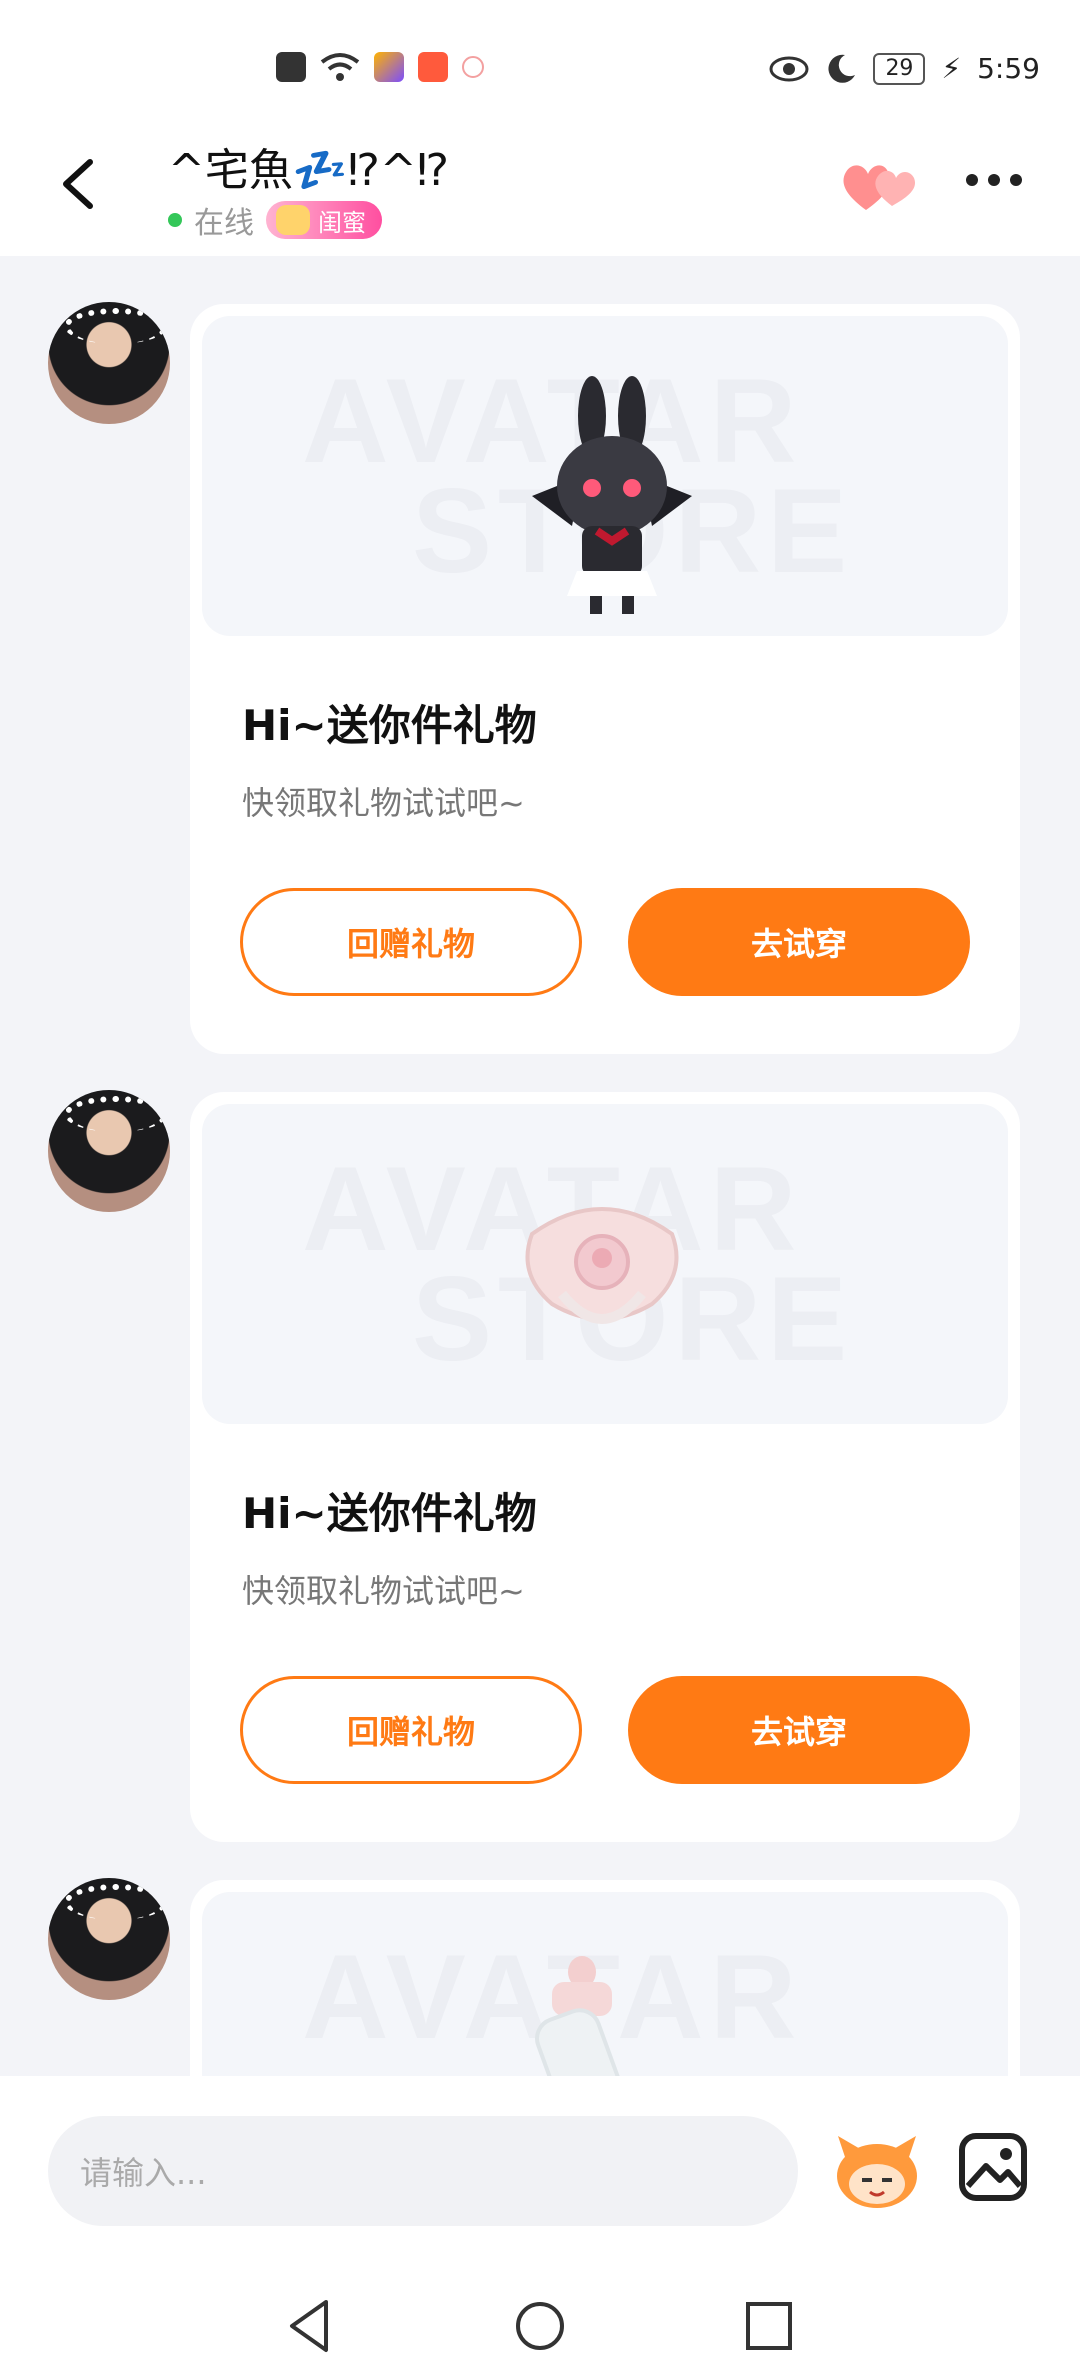  What do you see at coordinates (175, 220) in the screenshot?
I see `online-dot` at bounding box center [175, 220].